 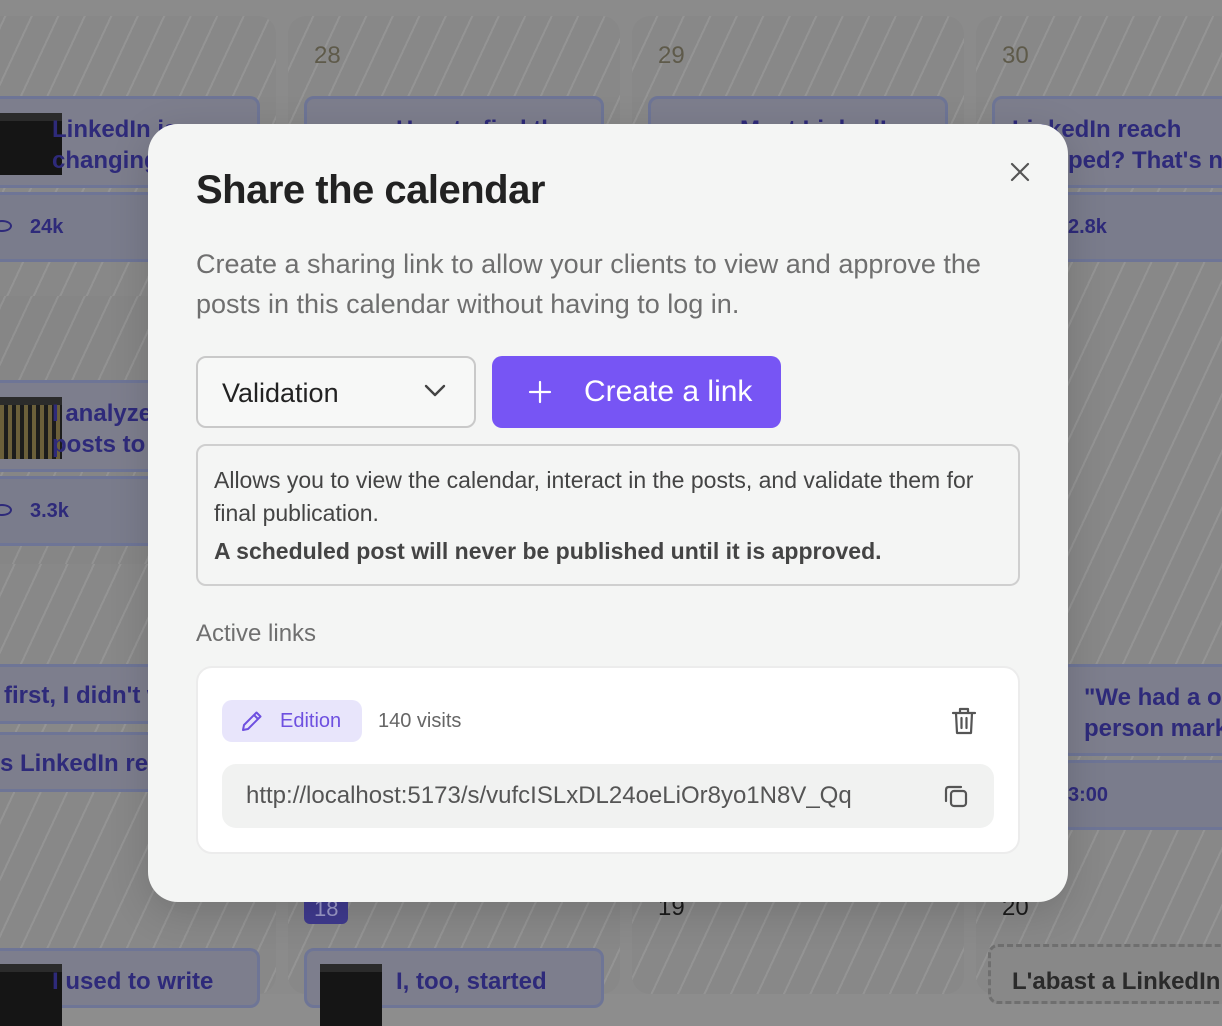 I want to click on copy-link-button, so click(x=956, y=798).